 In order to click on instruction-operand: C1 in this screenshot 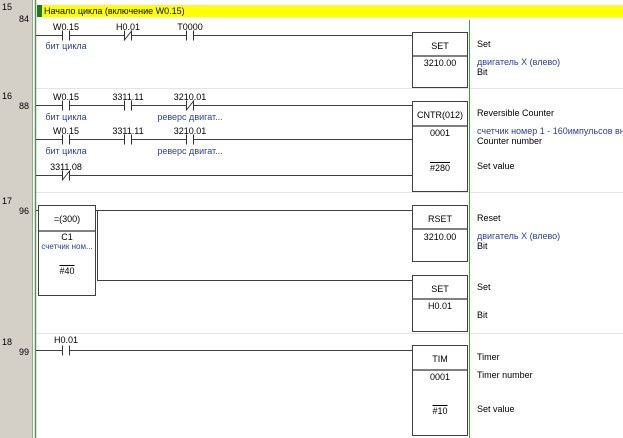, I will do `click(67, 237)`.